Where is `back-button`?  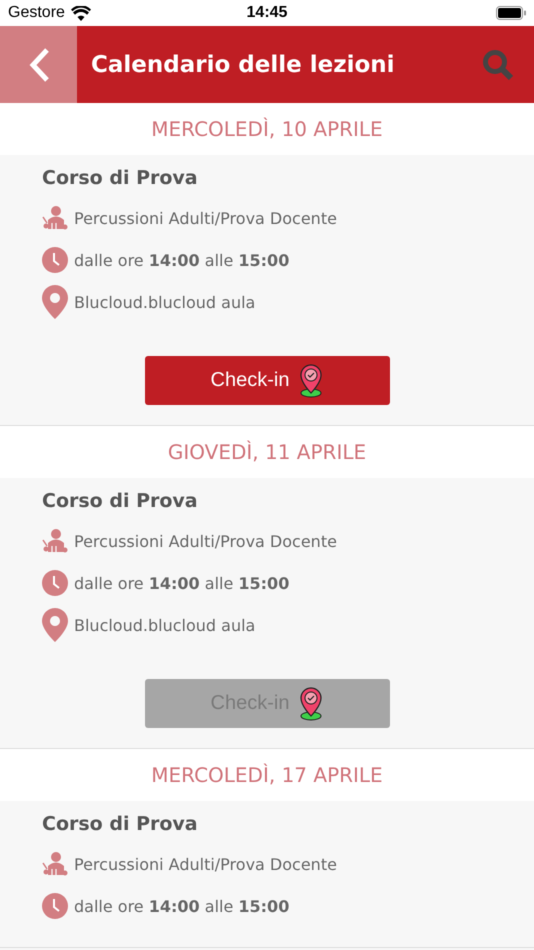 back-button is located at coordinates (38, 64).